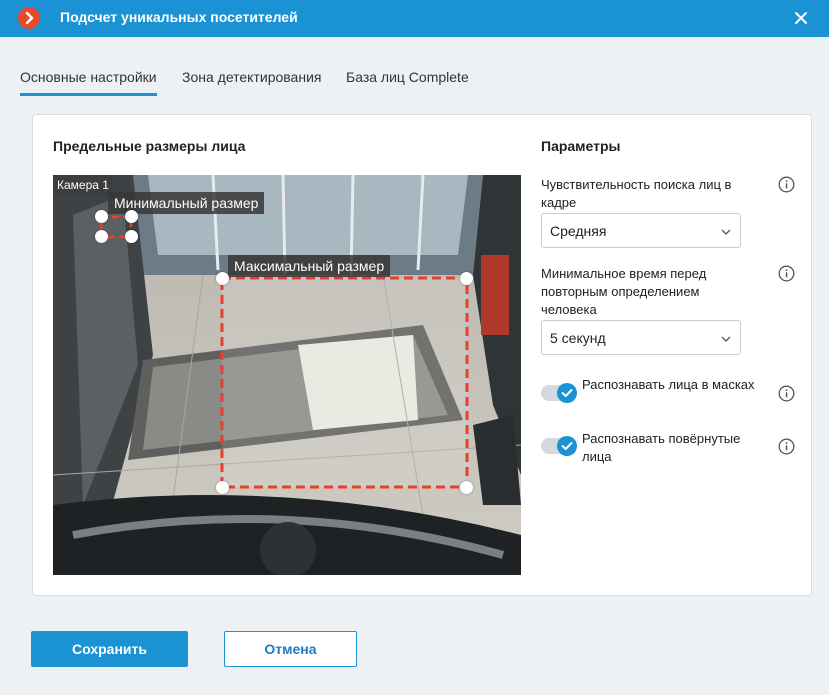  What do you see at coordinates (101, 216) in the screenshot?
I see `min-box-handle-tl` at bounding box center [101, 216].